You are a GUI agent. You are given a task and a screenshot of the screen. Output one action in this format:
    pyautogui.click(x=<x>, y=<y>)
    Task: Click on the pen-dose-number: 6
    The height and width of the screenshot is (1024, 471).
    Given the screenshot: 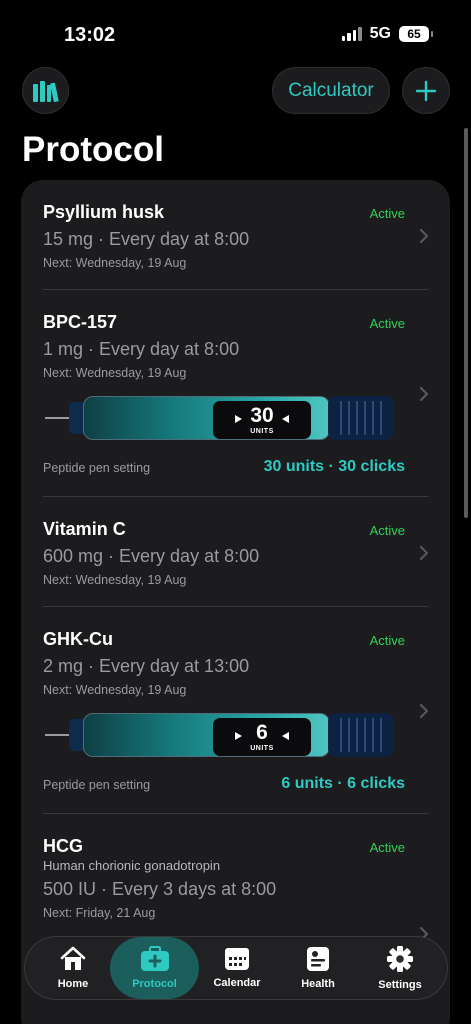 What is the action you would take?
    pyautogui.click(x=262, y=732)
    